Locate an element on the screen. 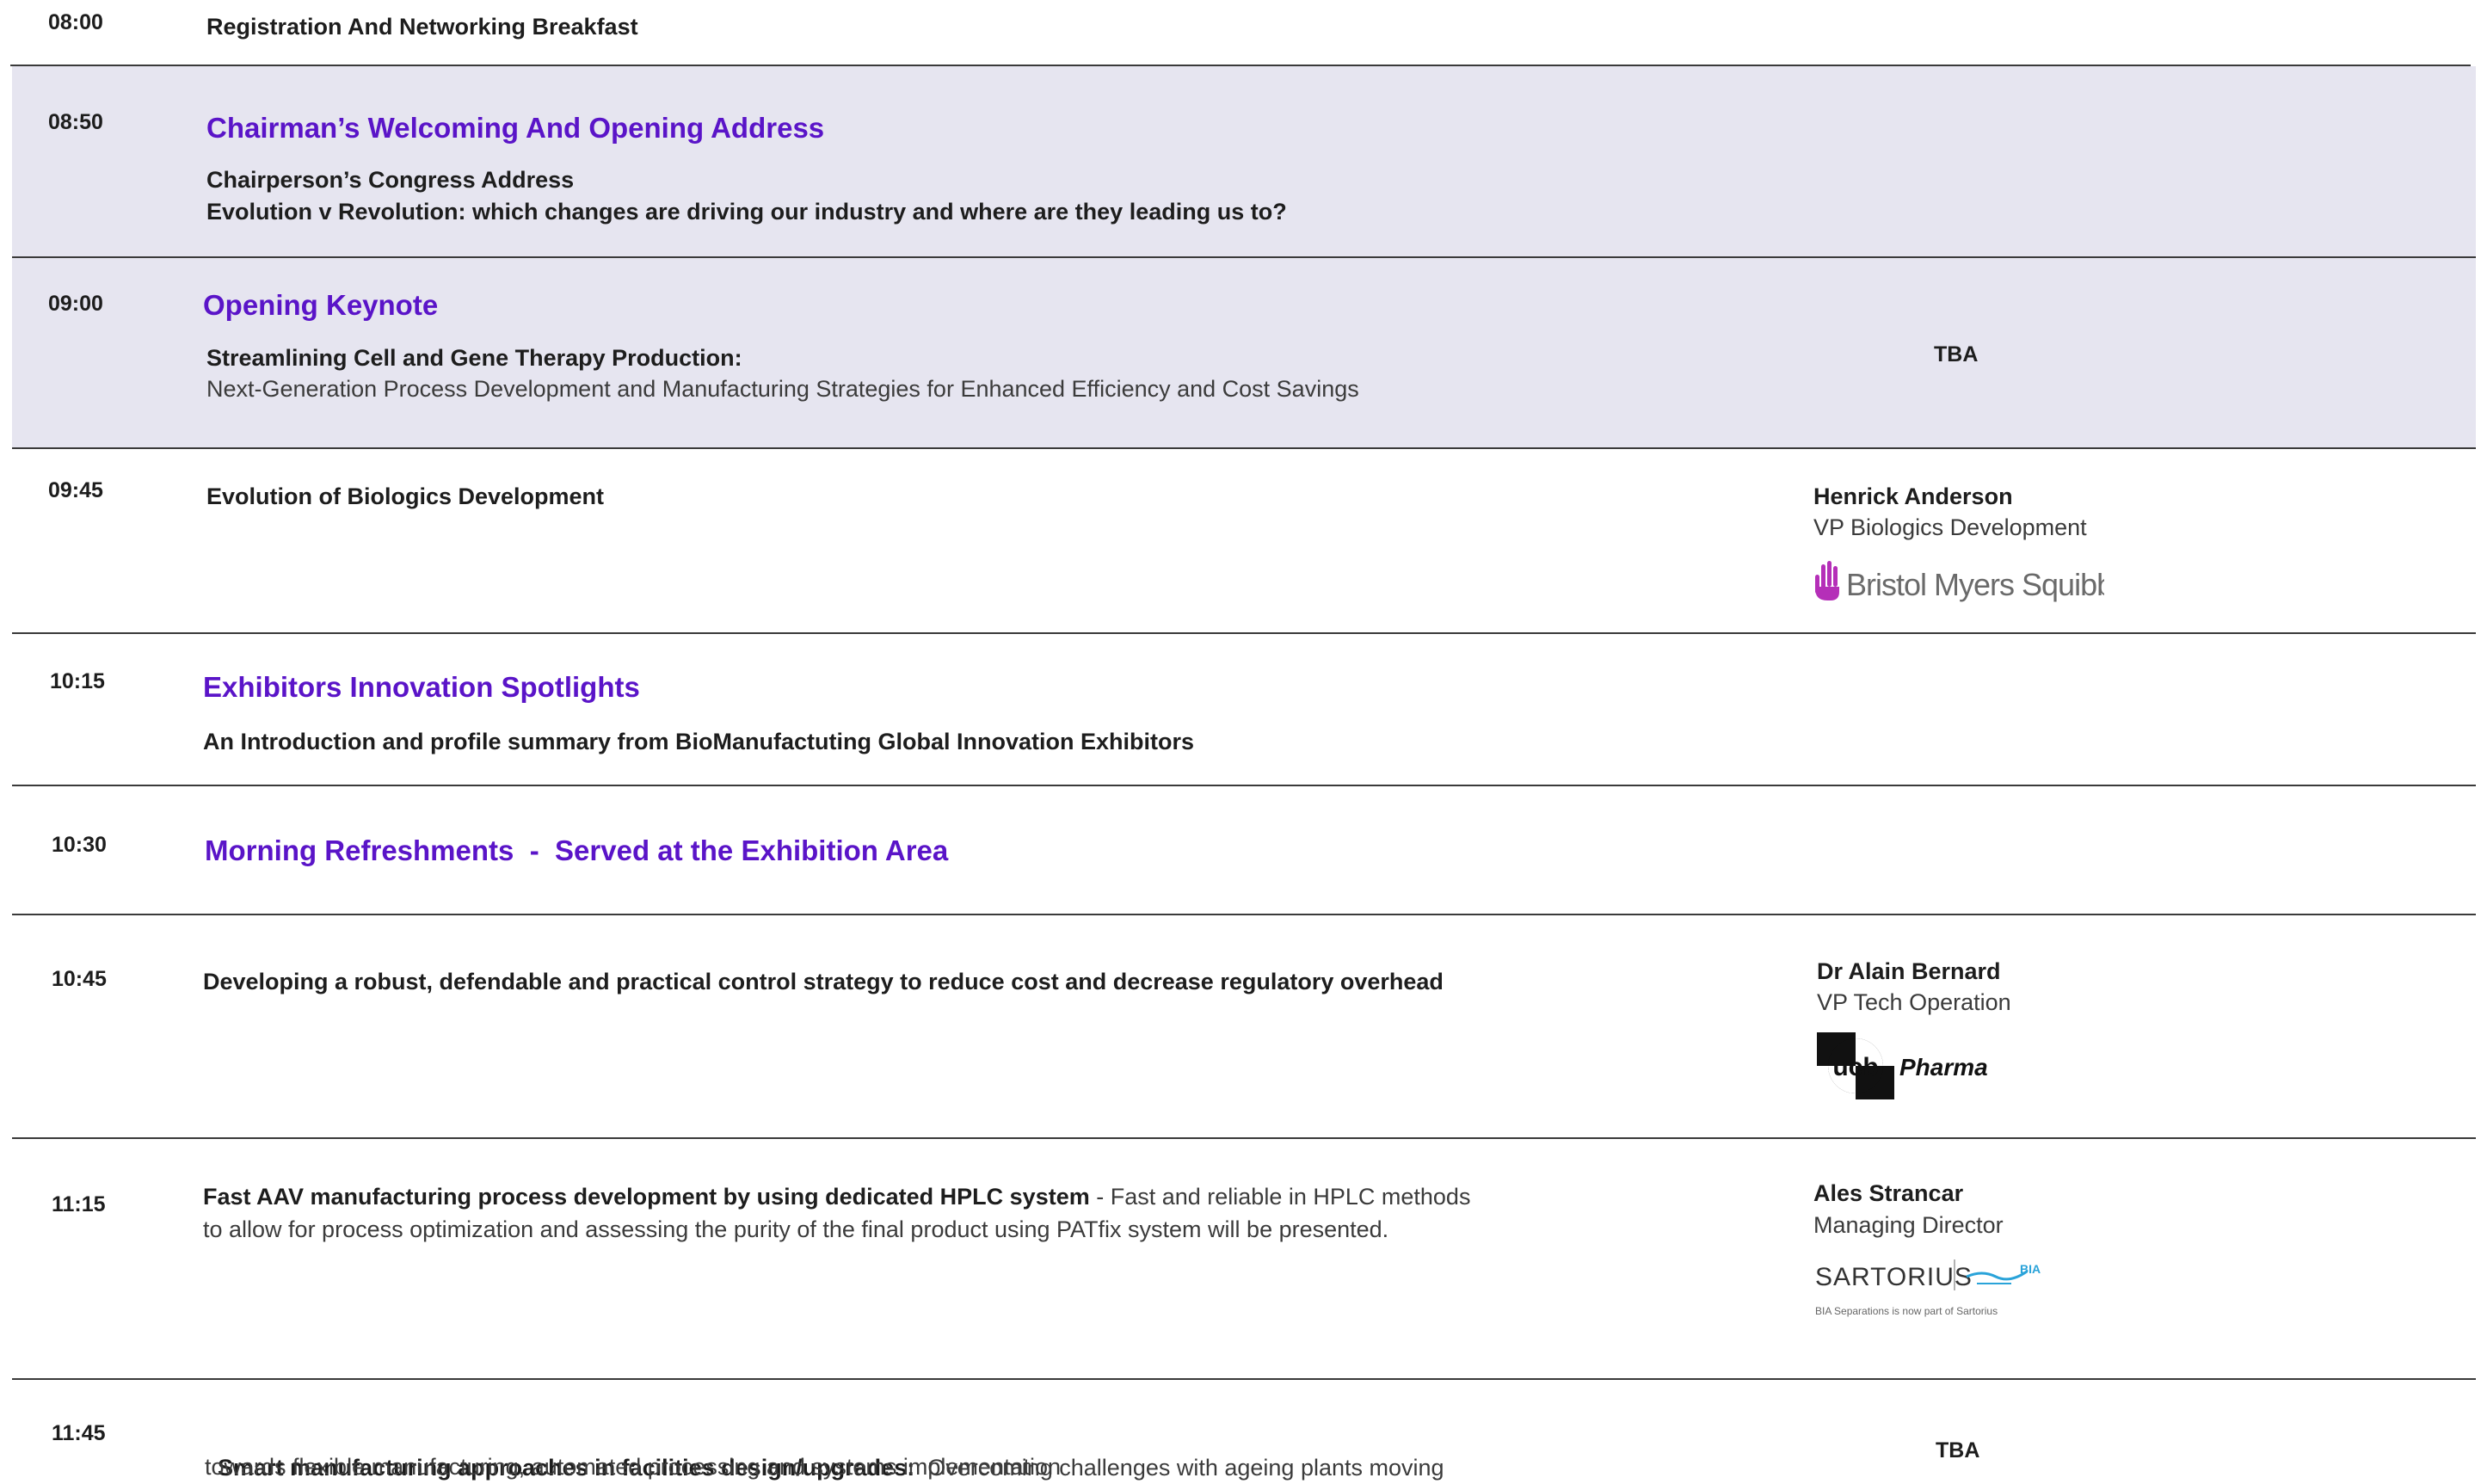 Image resolution: width=2481 pixels, height=1484 pixels. speaker-name: Dr Alain Bernard is located at coordinates (1909, 971).